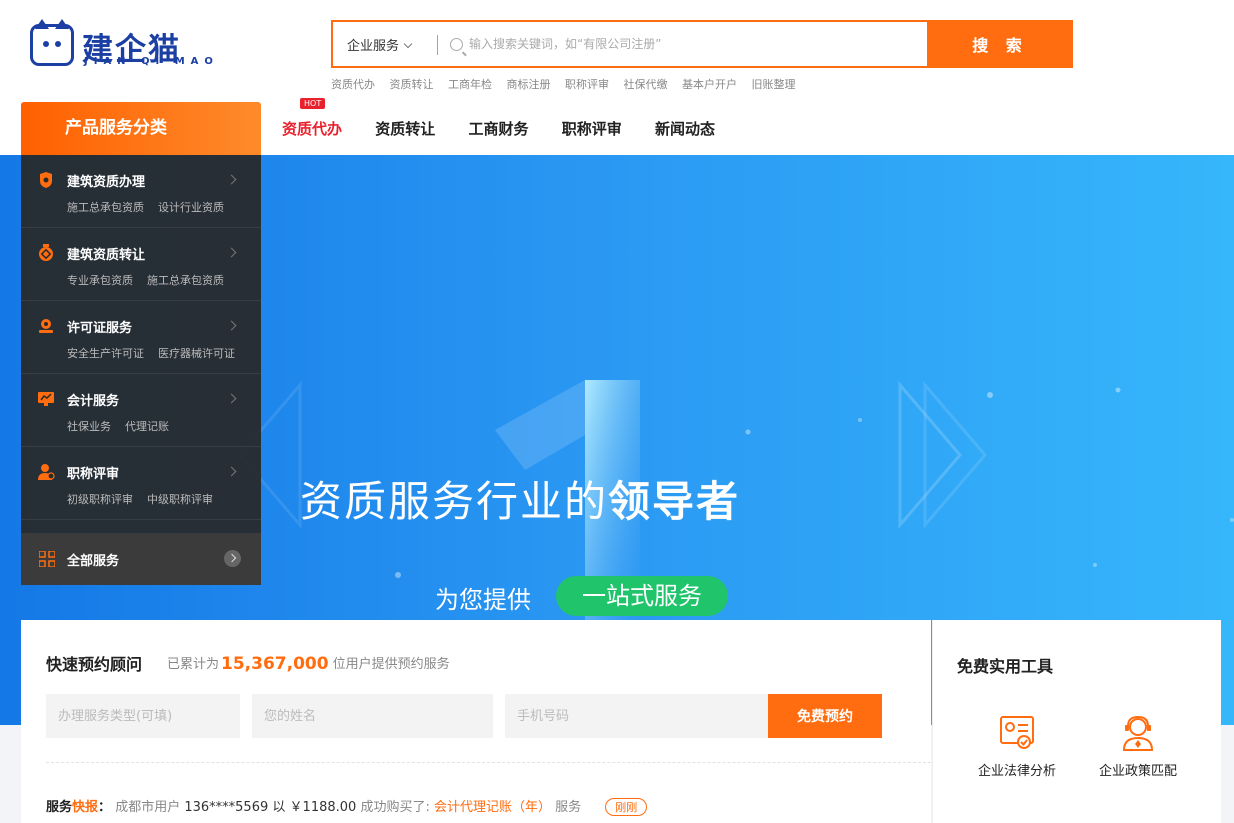  I want to click on category-item-qualification-transfer: 建筑资质转让 专业承包资质 施工总承包资质, so click(141, 264).